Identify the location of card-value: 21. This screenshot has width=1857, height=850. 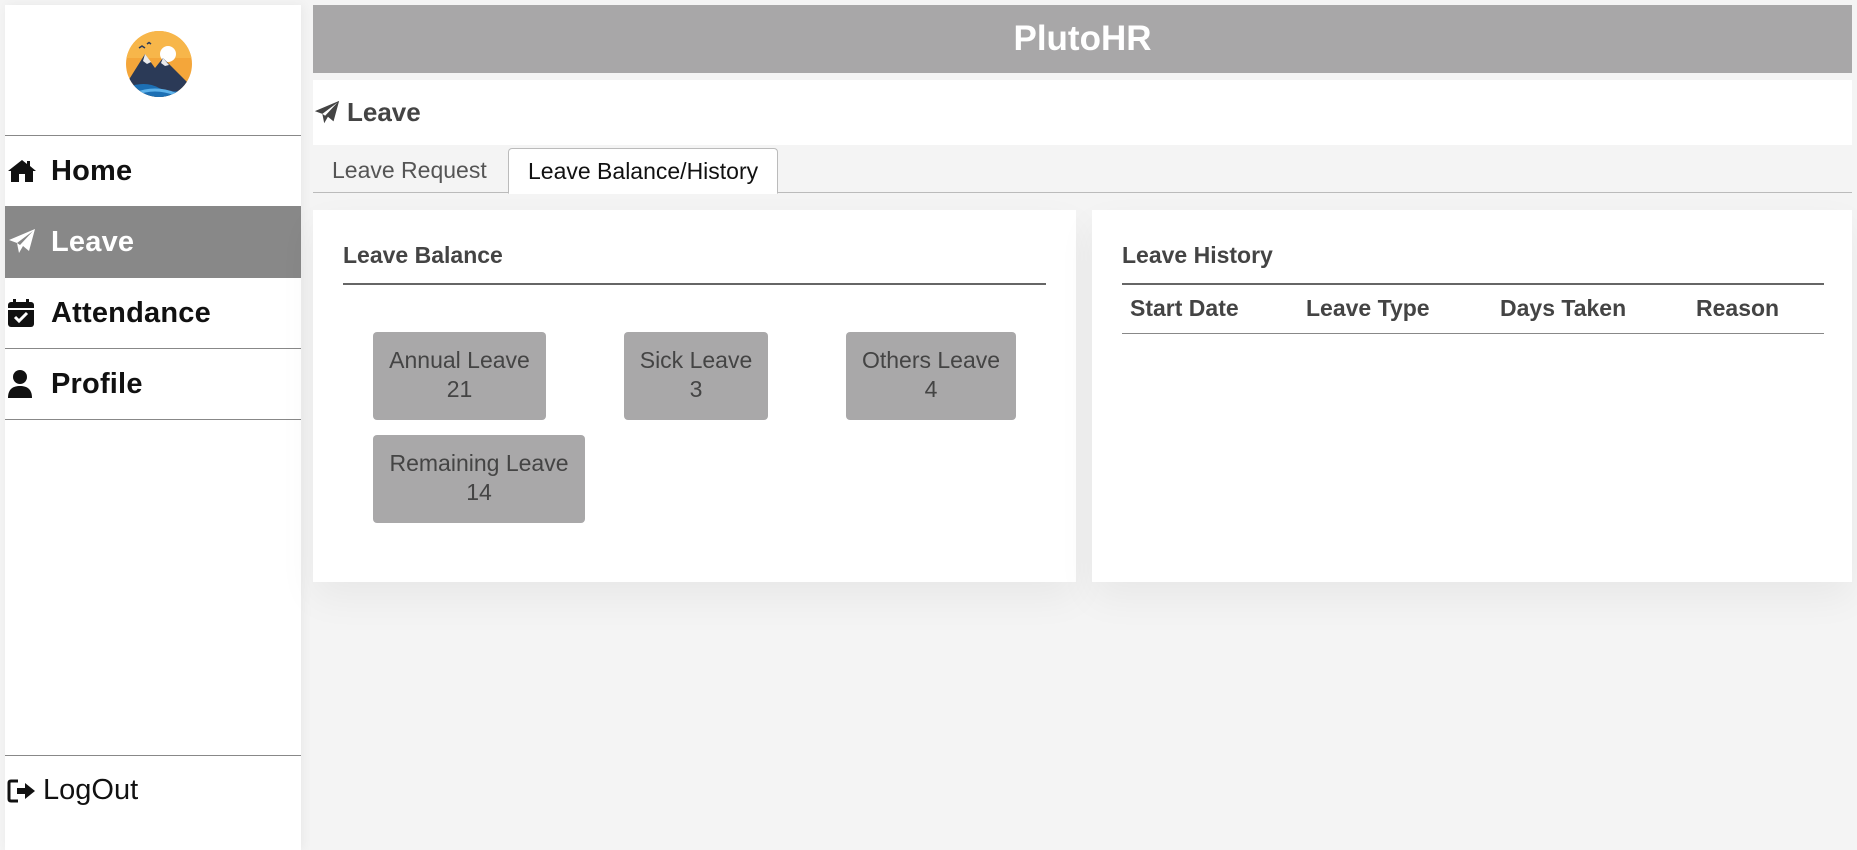
(459, 389).